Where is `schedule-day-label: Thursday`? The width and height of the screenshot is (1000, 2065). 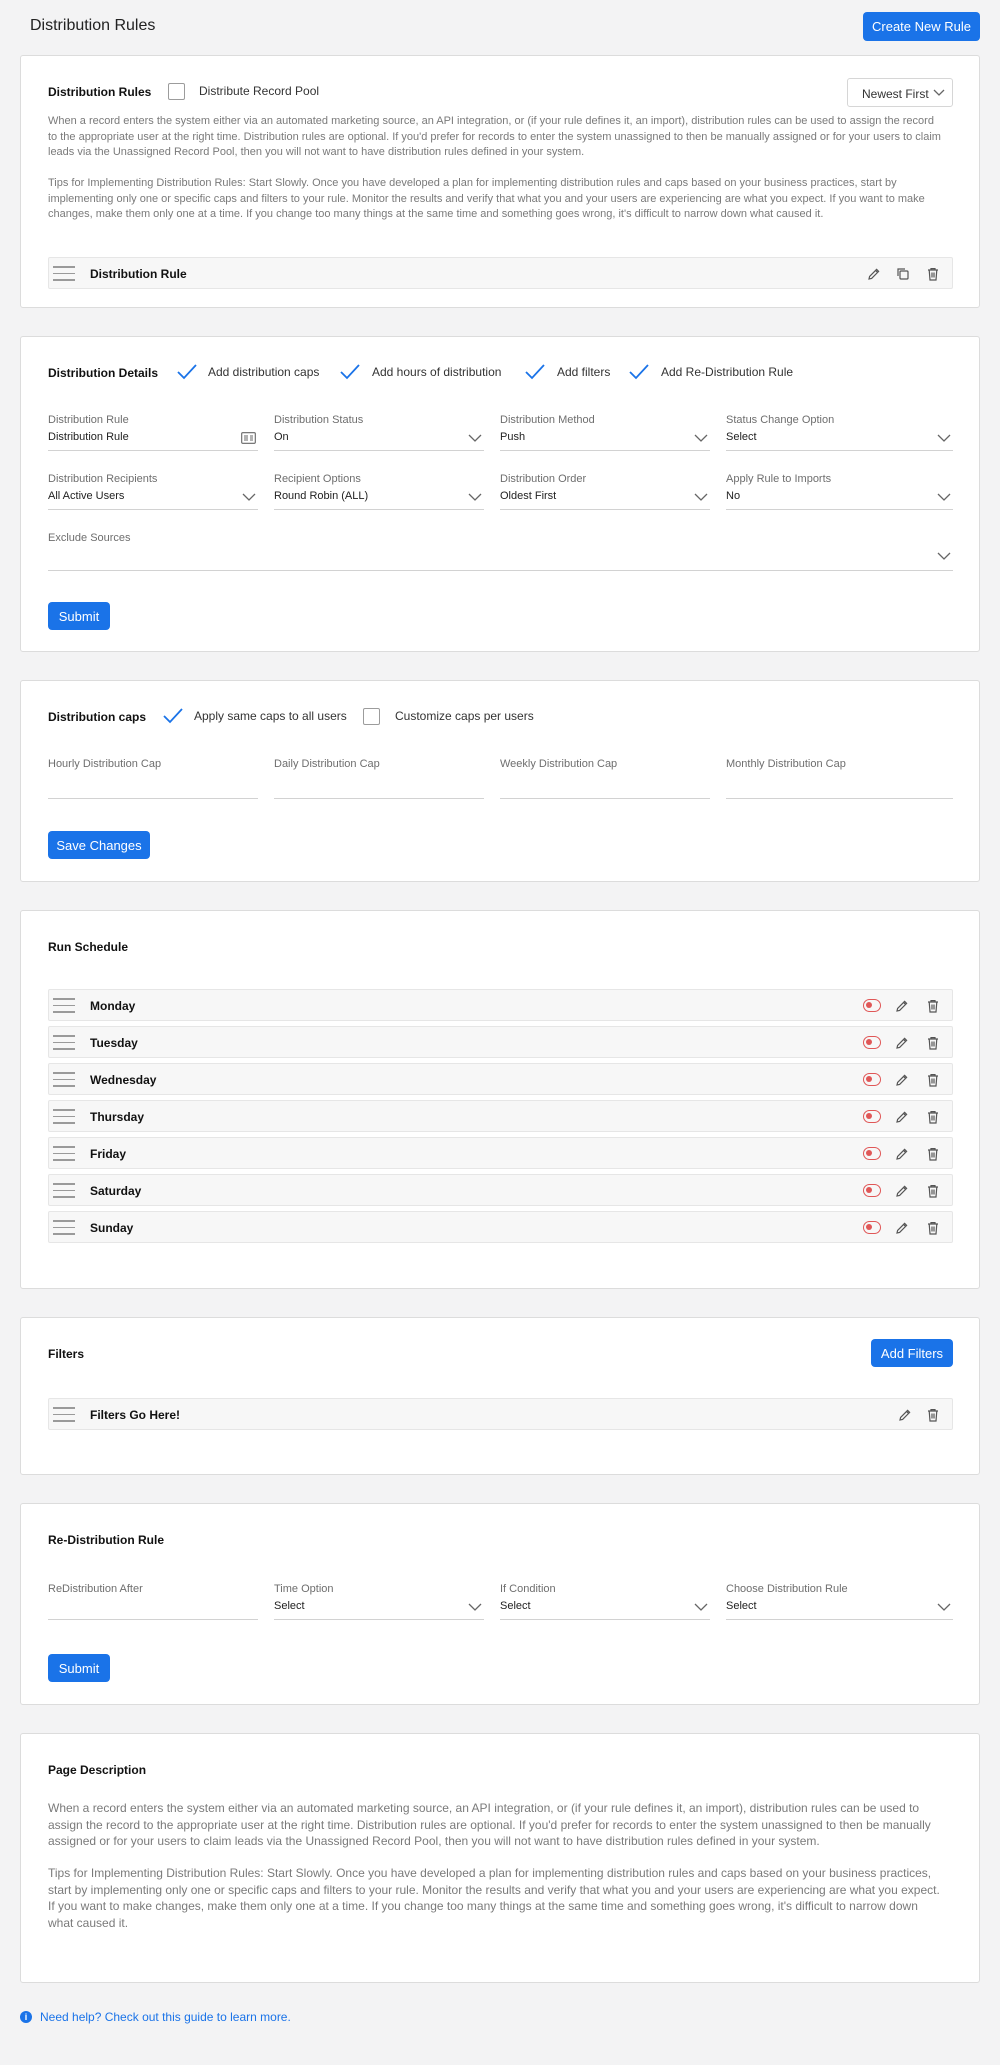
schedule-day-label: Thursday is located at coordinates (117, 1117).